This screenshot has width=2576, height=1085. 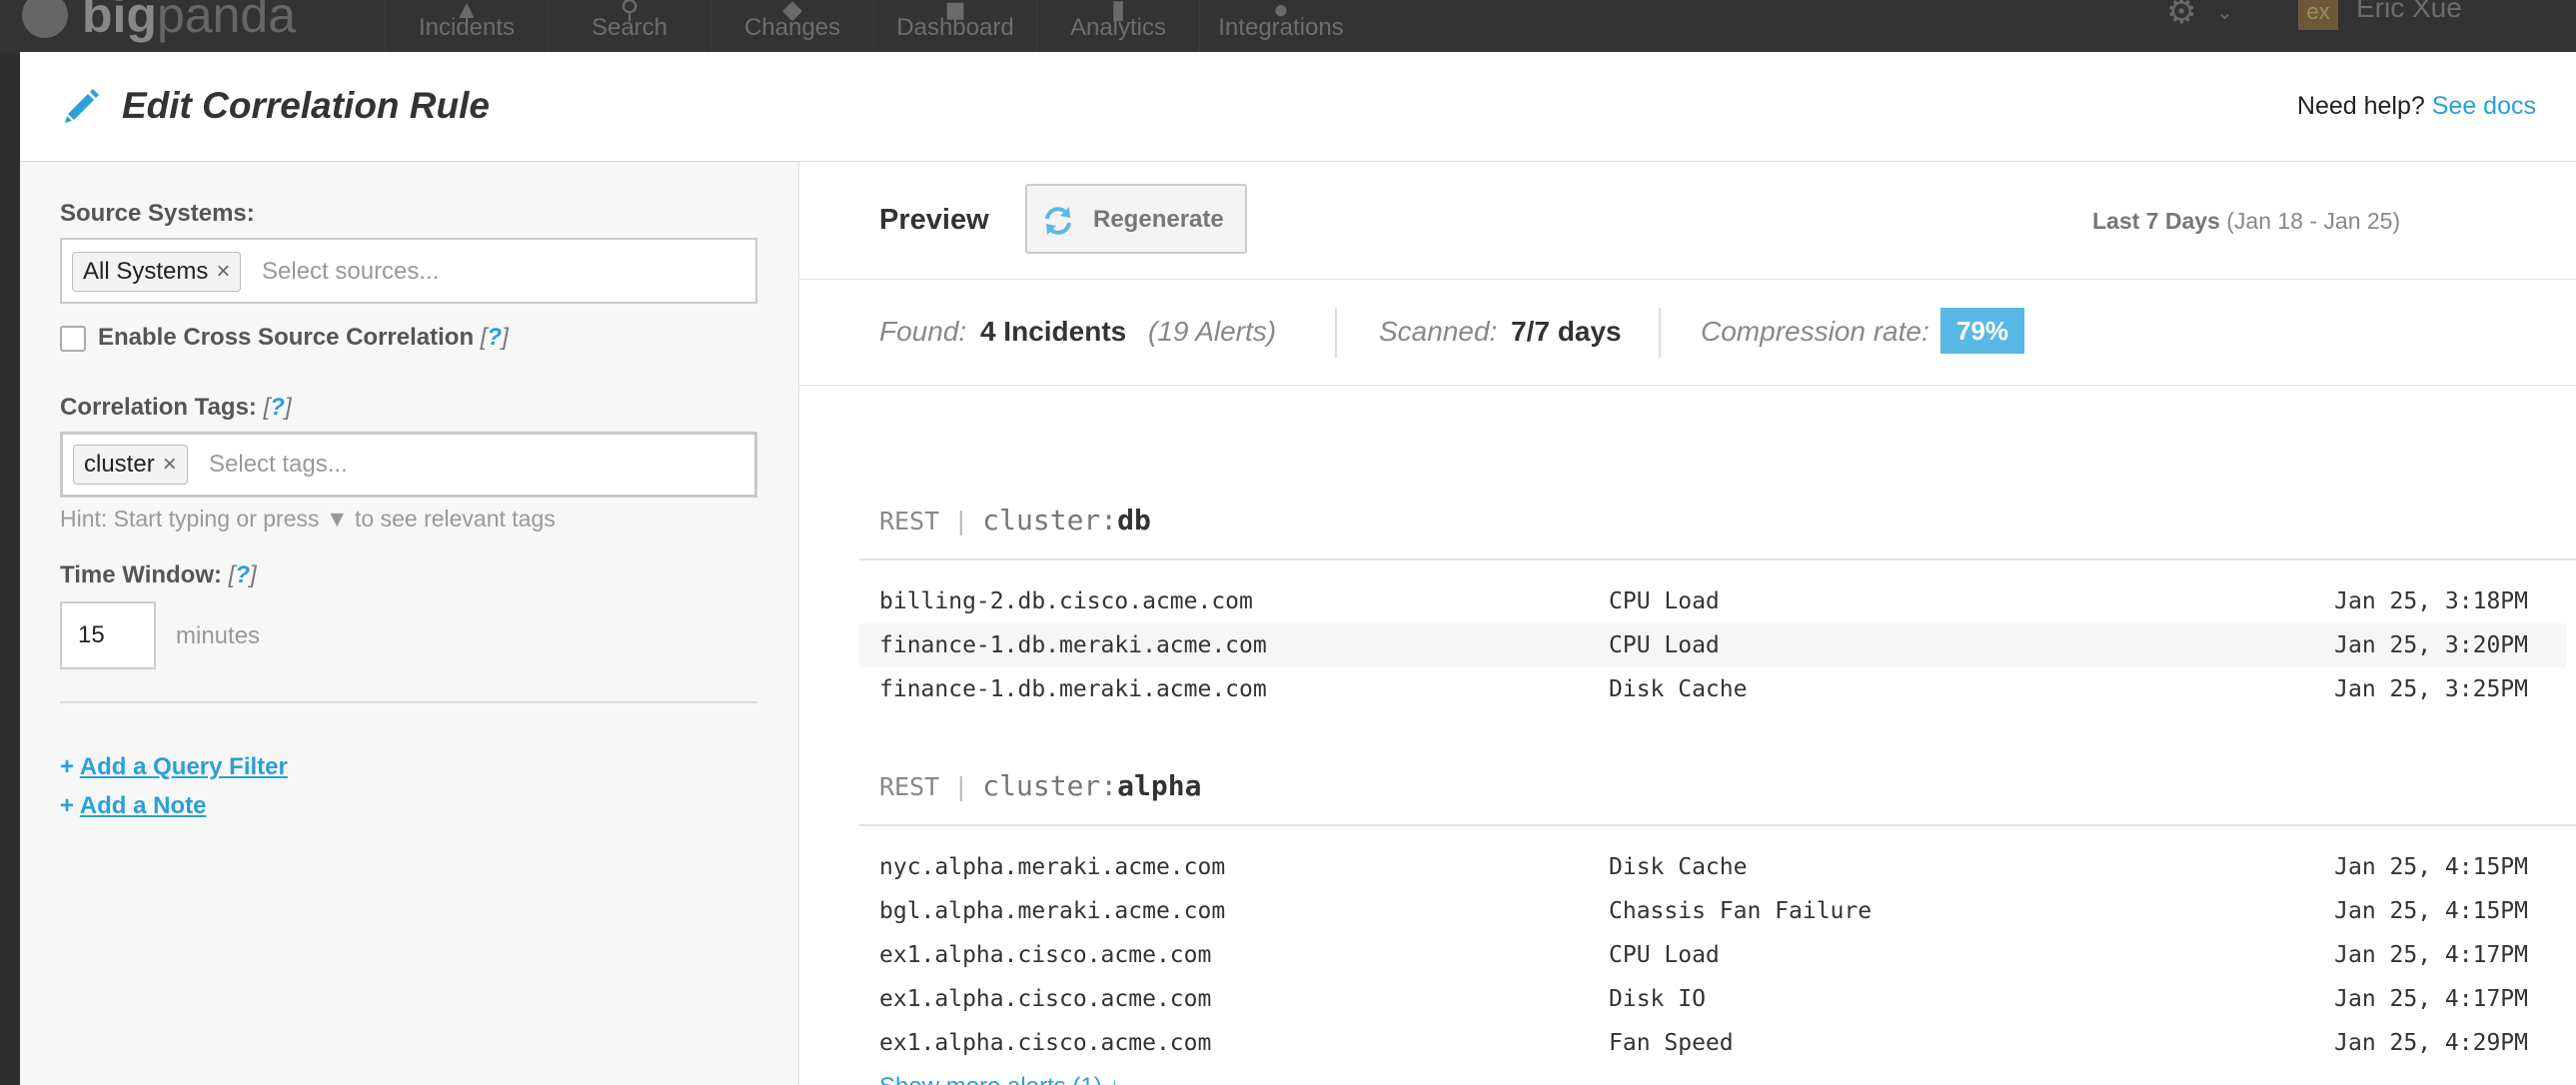 What do you see at coordinates (1158, 219) in the screenshot?
I see `regenerate-label: Regenerate` at bounding box center [1158, 219].